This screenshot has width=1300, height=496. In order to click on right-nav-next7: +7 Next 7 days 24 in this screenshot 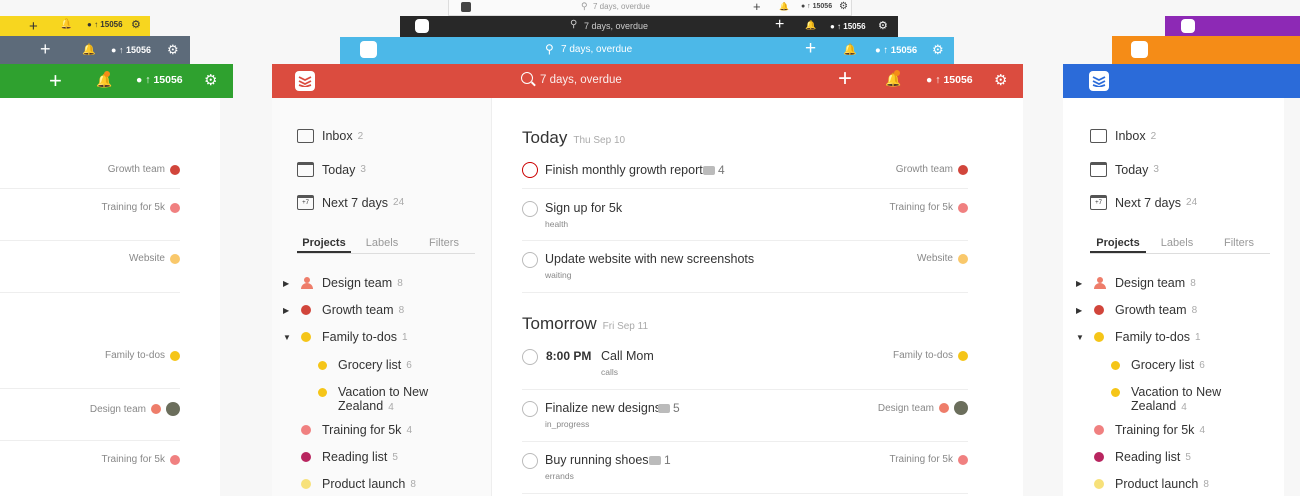, I will do `click(1143, 202)`.